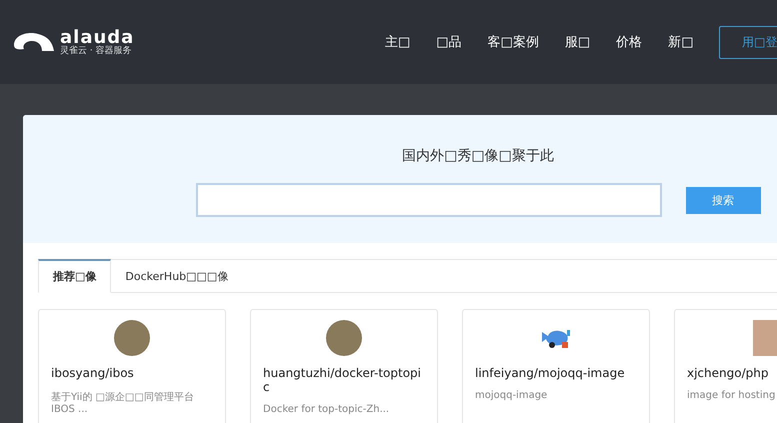 The height and width of the screenshot is (423, 777). What do you see at coordinates (429, 200) in the screenshot?
I see `search-field` at bounding box center [429, 200].